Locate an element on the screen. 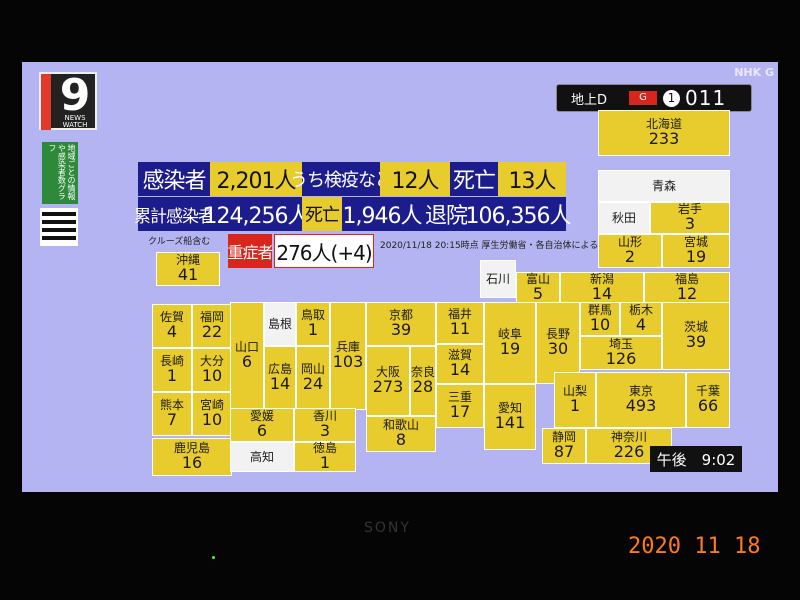 The width and height of the screenshot is (800, 600). death-label: 死亡 is located at coordinates (474, 179).